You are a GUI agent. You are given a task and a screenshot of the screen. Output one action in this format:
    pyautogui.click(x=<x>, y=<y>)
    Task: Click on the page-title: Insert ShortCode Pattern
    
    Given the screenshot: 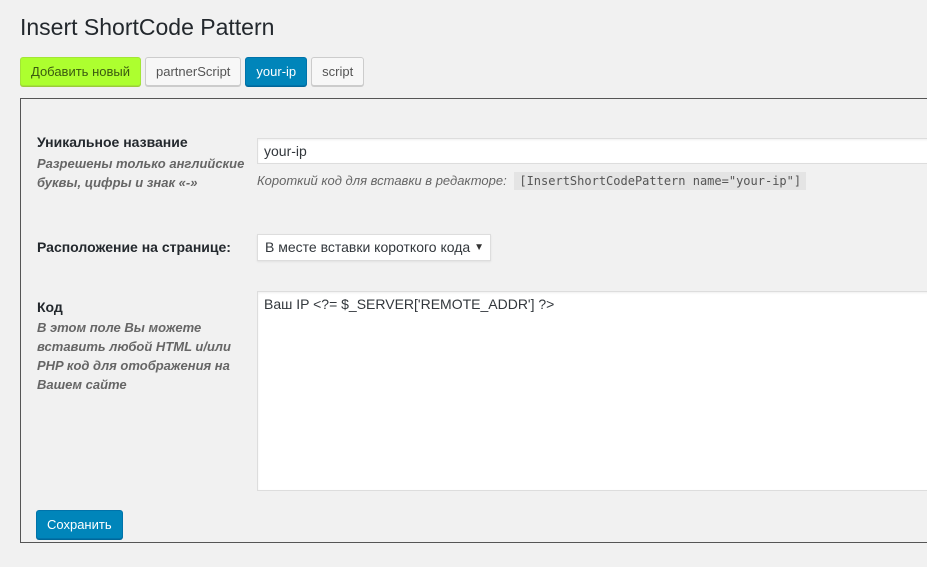 What is the action you would take?
    pyautogui.click(x=147, y=27)
    